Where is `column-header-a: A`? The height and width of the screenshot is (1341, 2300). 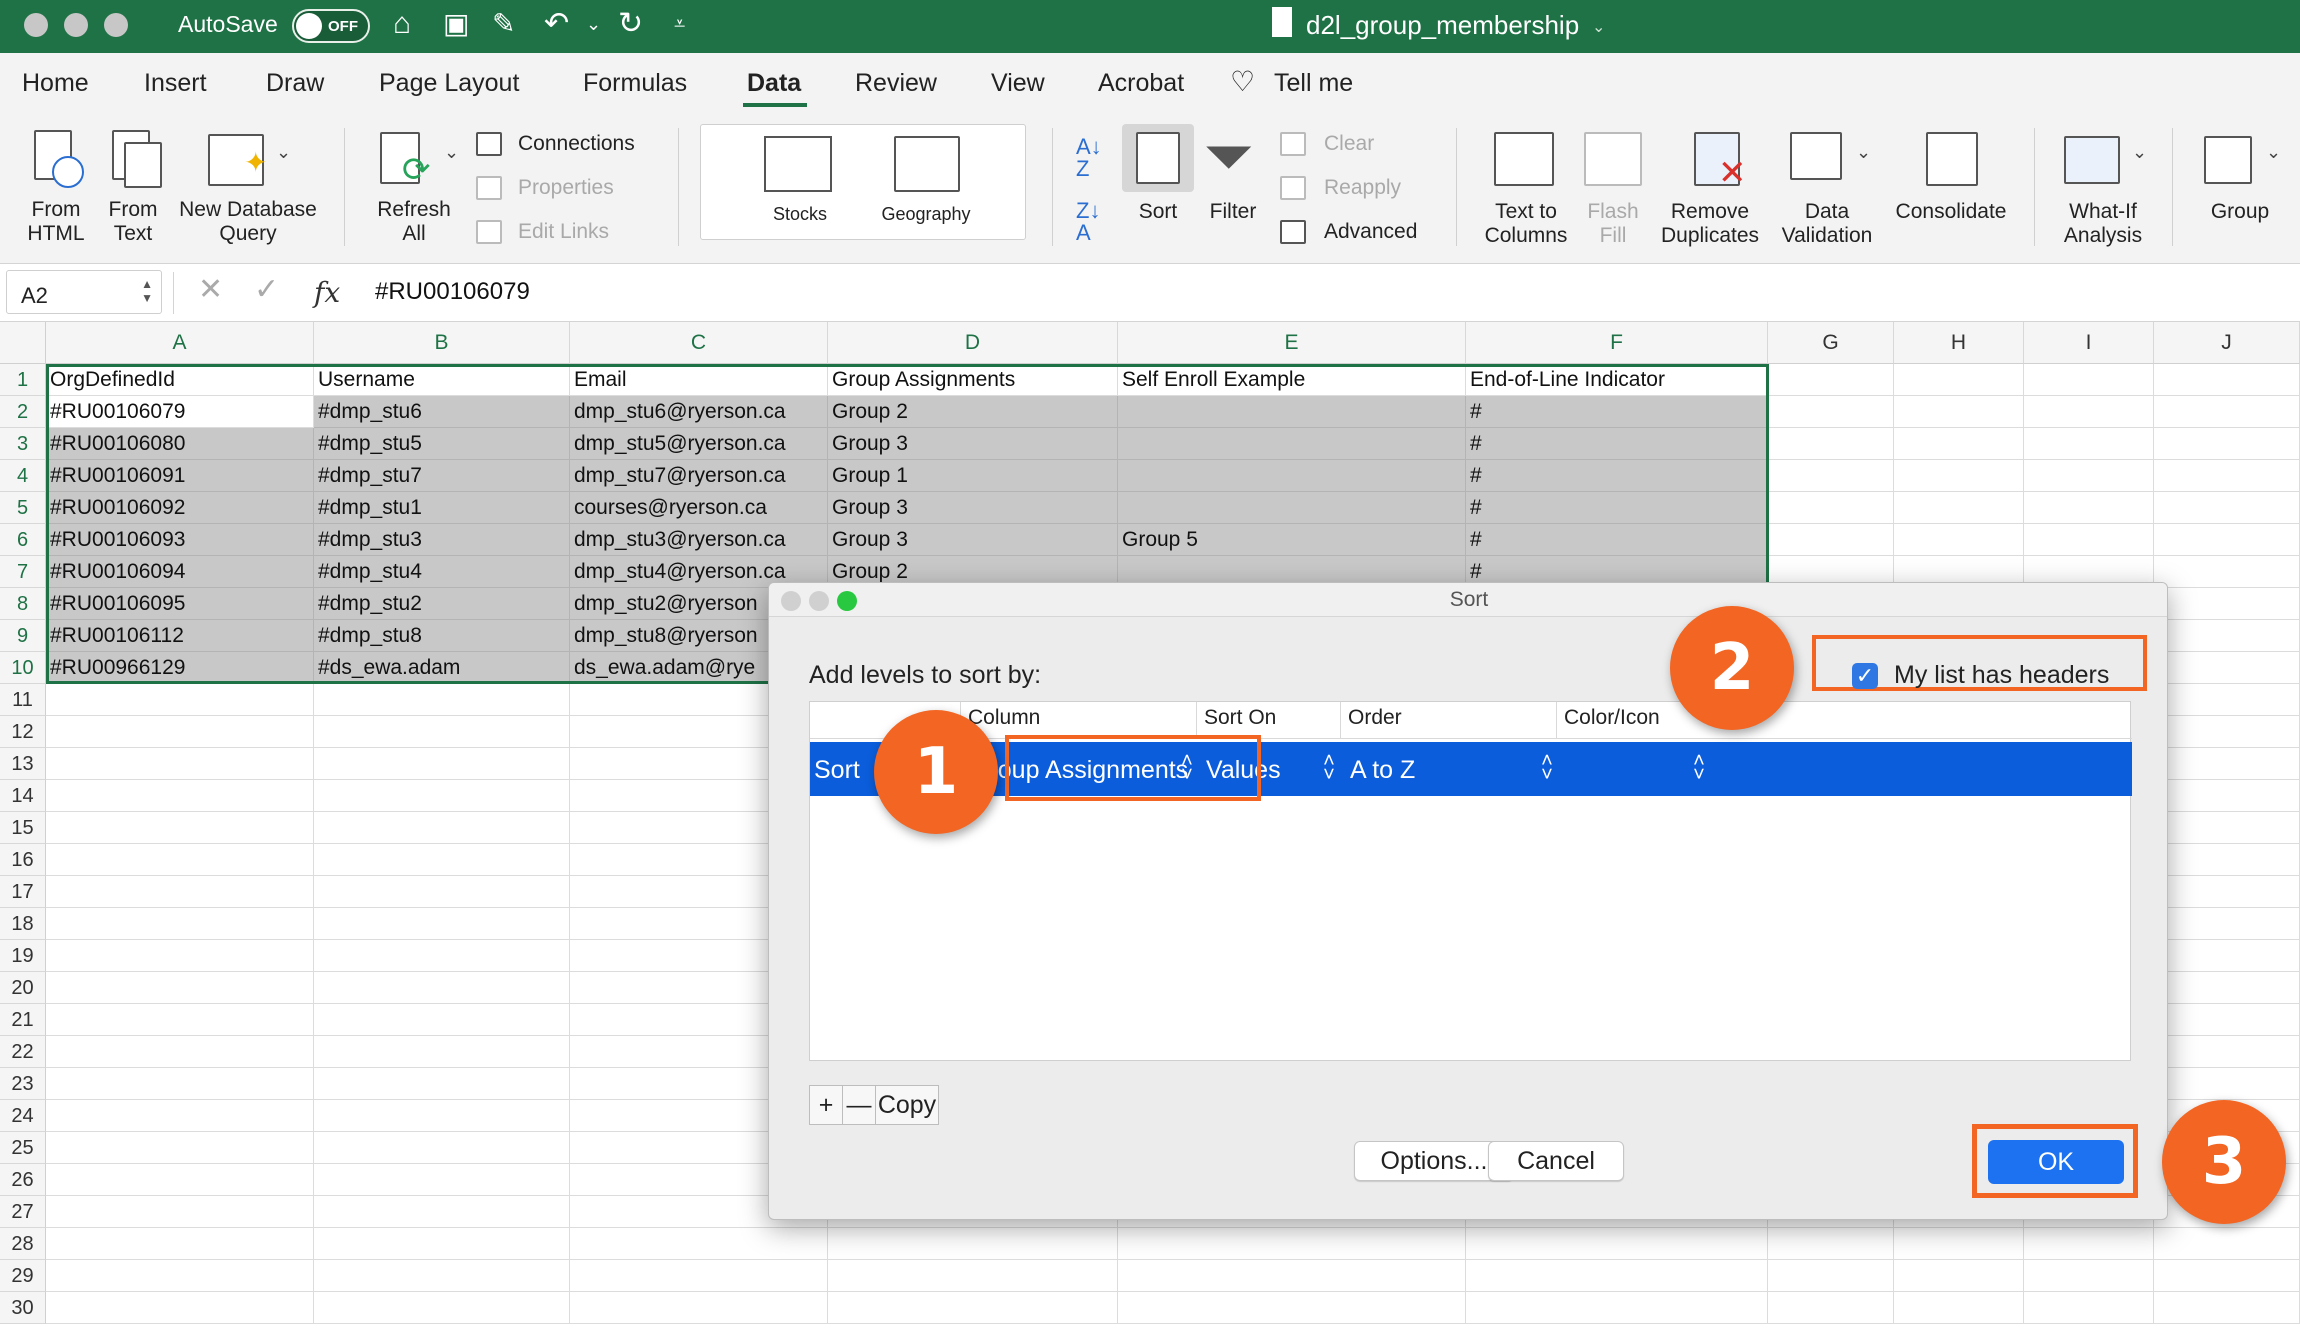
column-header-a: A is located at coordinates (180, 343).